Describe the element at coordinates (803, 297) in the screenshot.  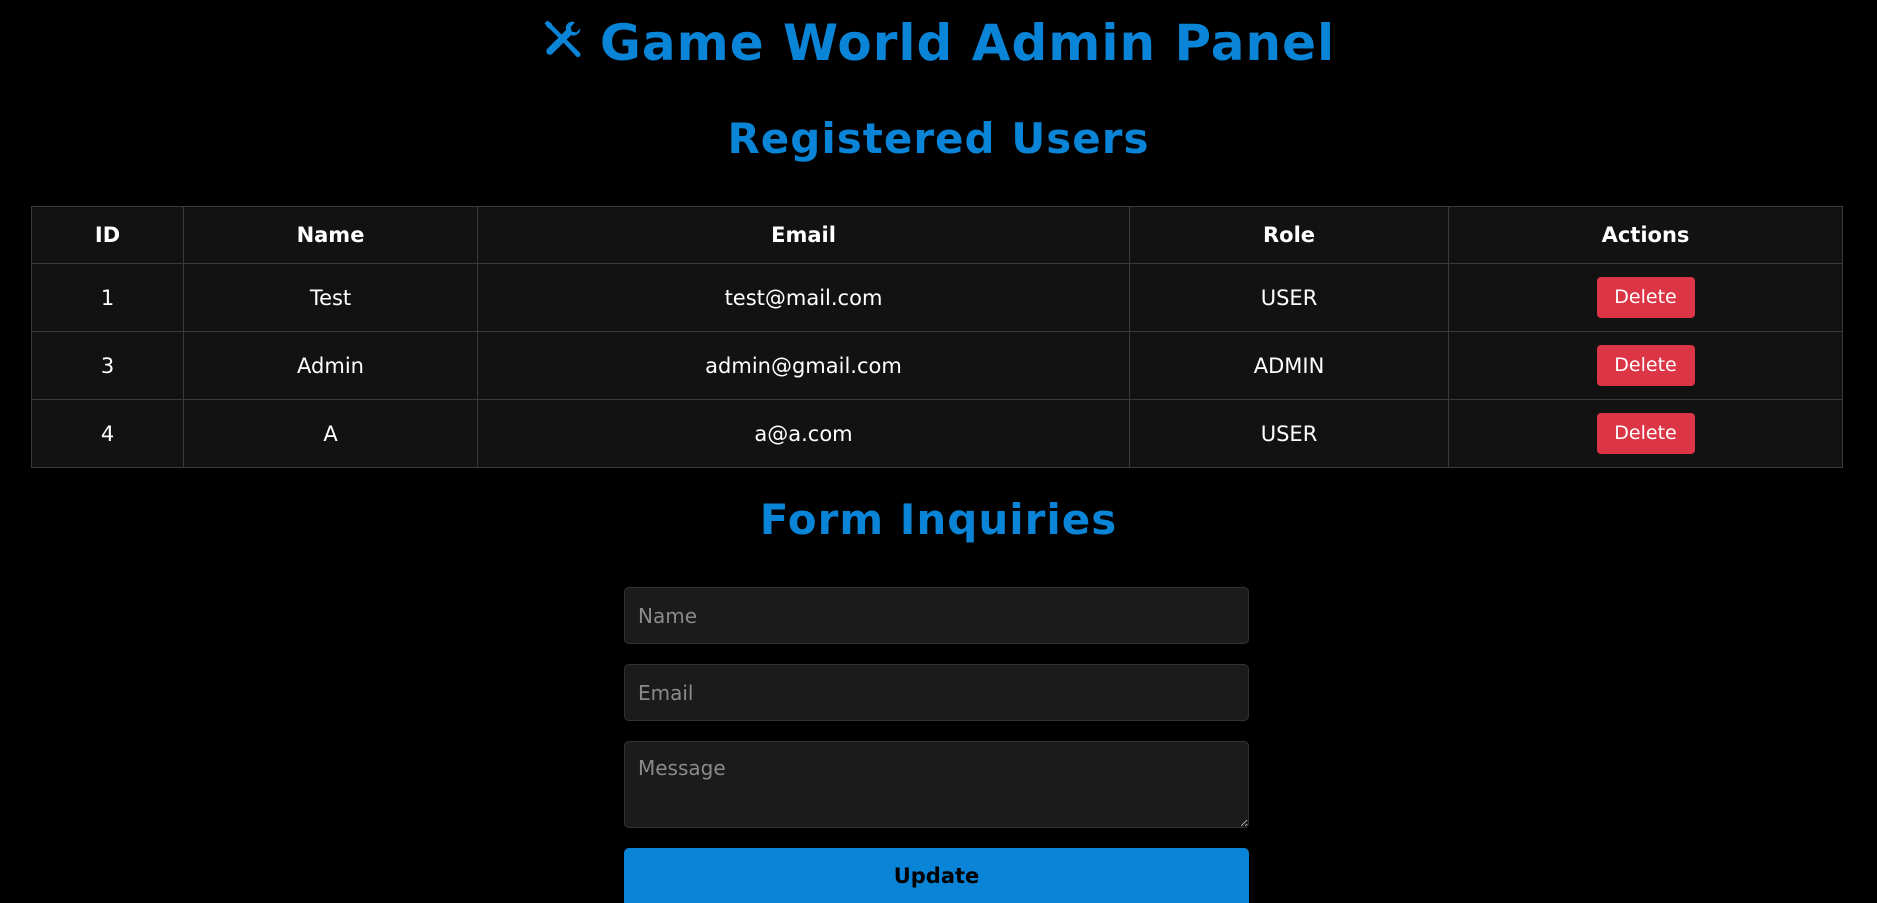
I see `cell-email: test@mail.com` at that location.